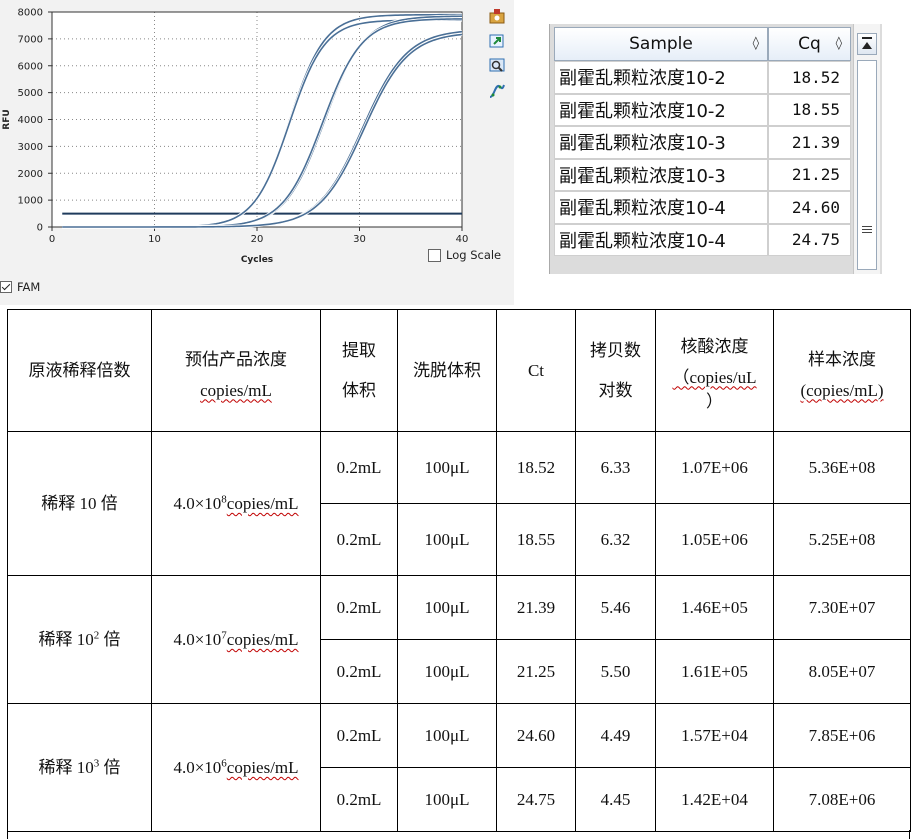  Describe the element at coordinates (474, 255) in the screenshot. I see `log-scale-label: Log Scale` at that location.